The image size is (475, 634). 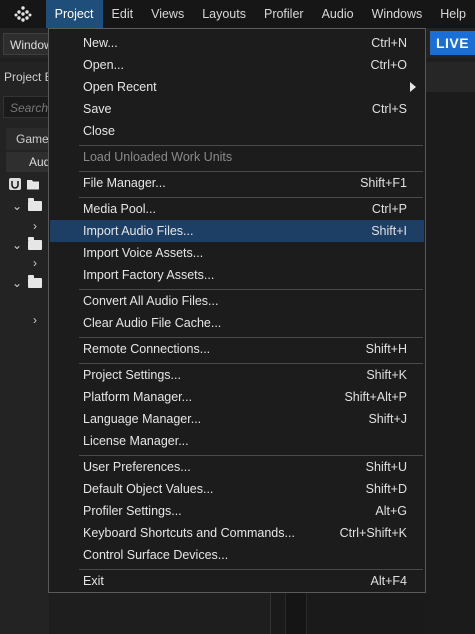 What do you see at coordinates (237, 489) in the screenshot?
I see `menu-item-default-object-values: Default Object Values... Shift+D` at bounding box center [237, 489].